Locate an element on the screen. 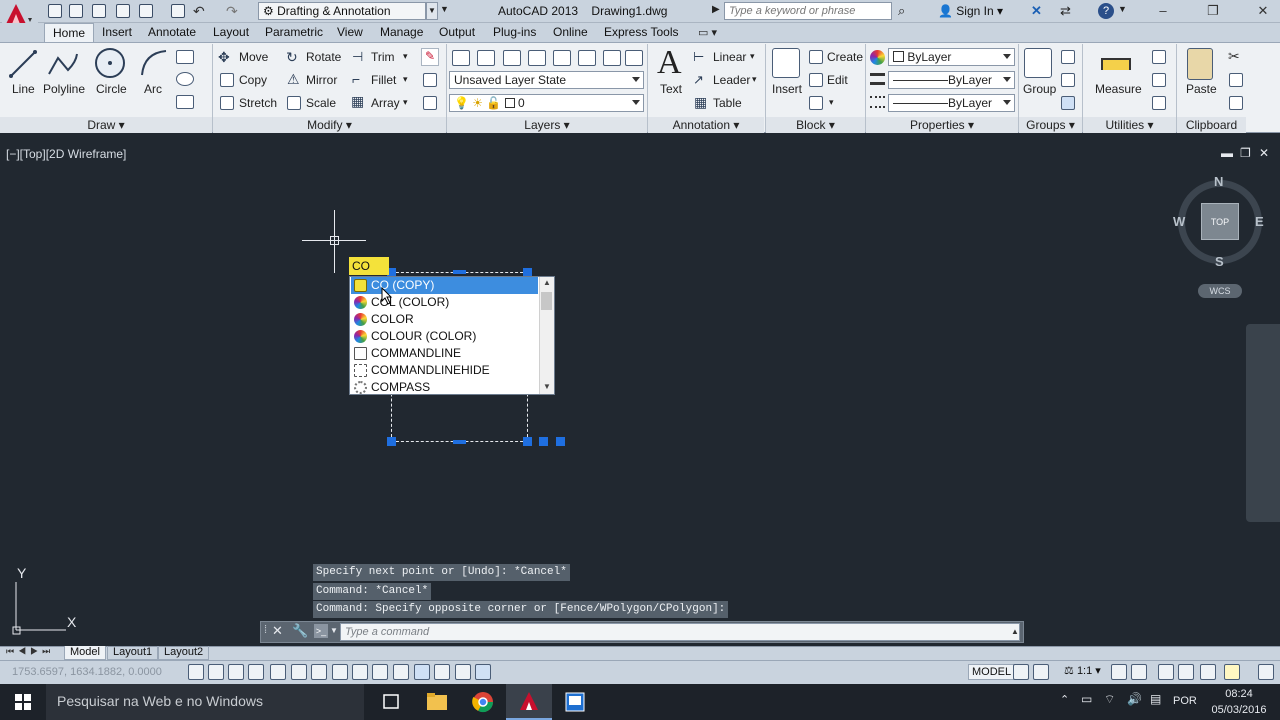  groups-panel-title: Groups ▾ is located at coordinates (1050, 125).